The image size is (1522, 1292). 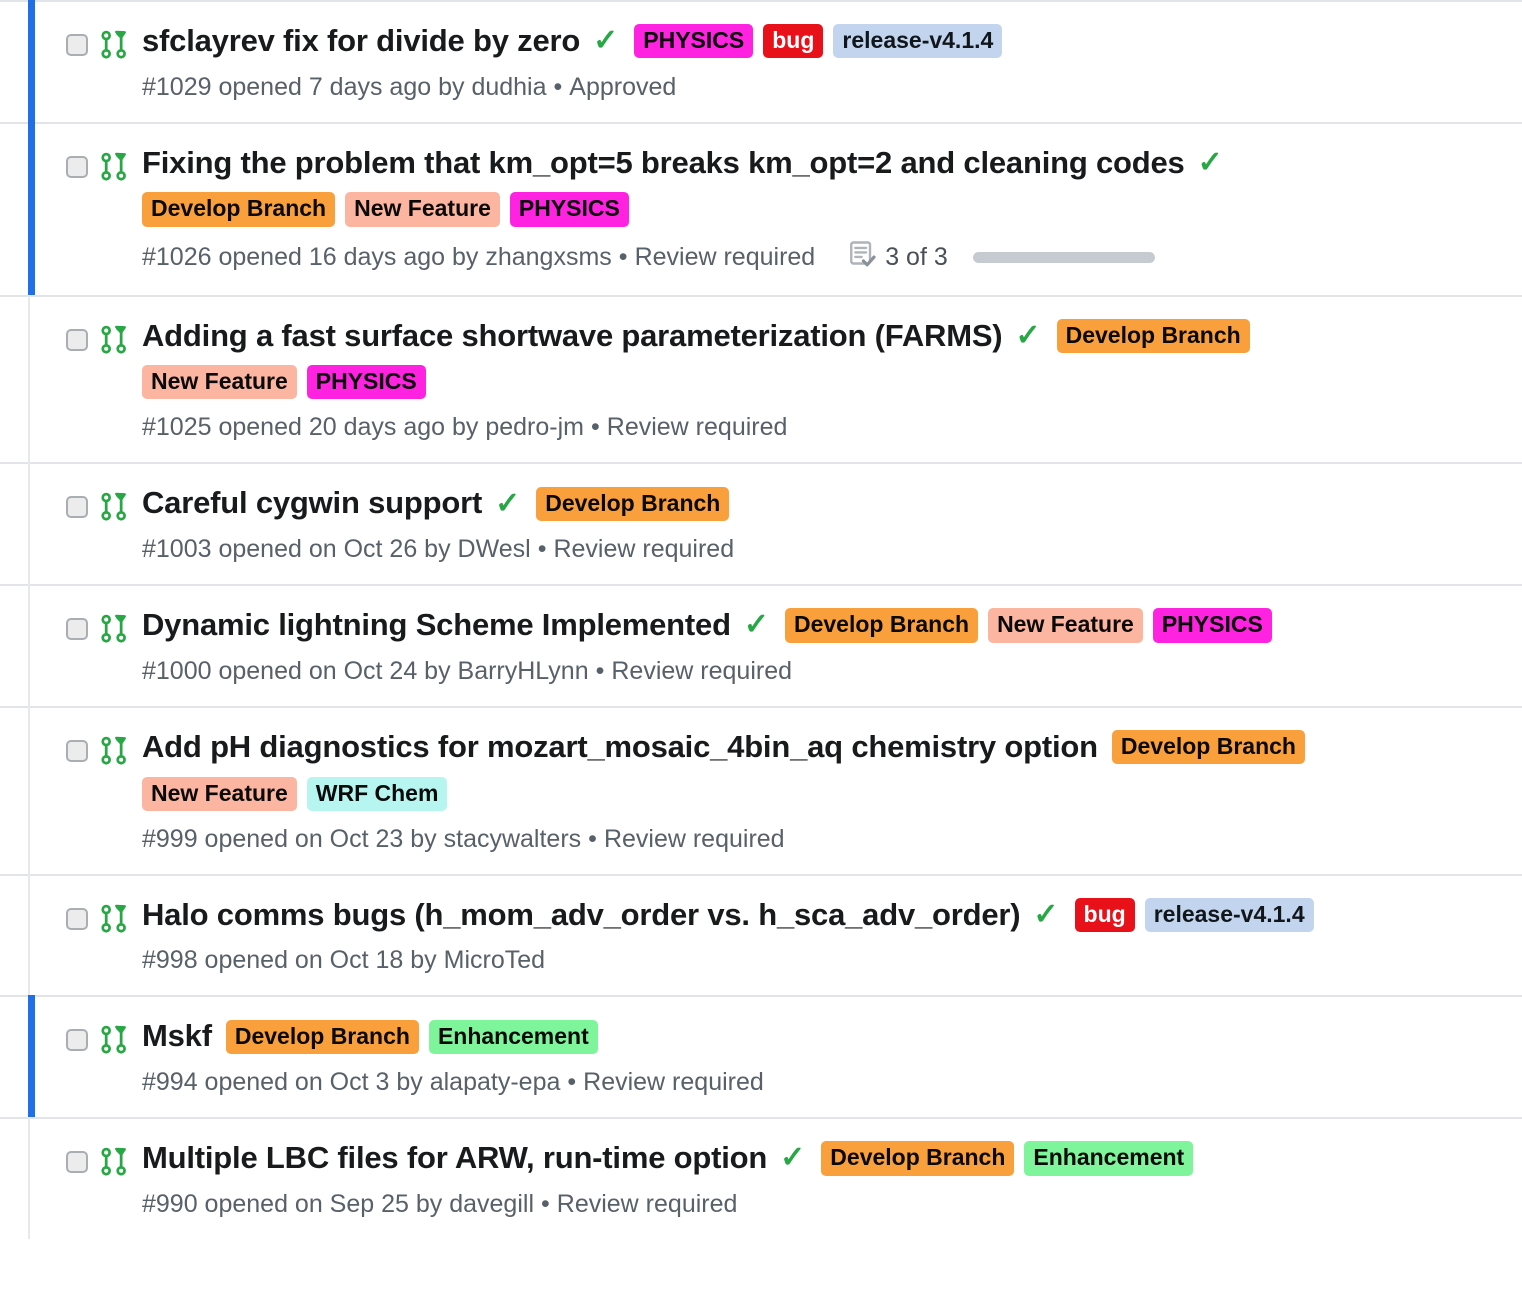 What do you see at coordinates (362, 838) in the screenshot?
I see `pull-request-meta-text: #999 opened on Oct 23 by stacywalters` at bounding box center [362, 838].